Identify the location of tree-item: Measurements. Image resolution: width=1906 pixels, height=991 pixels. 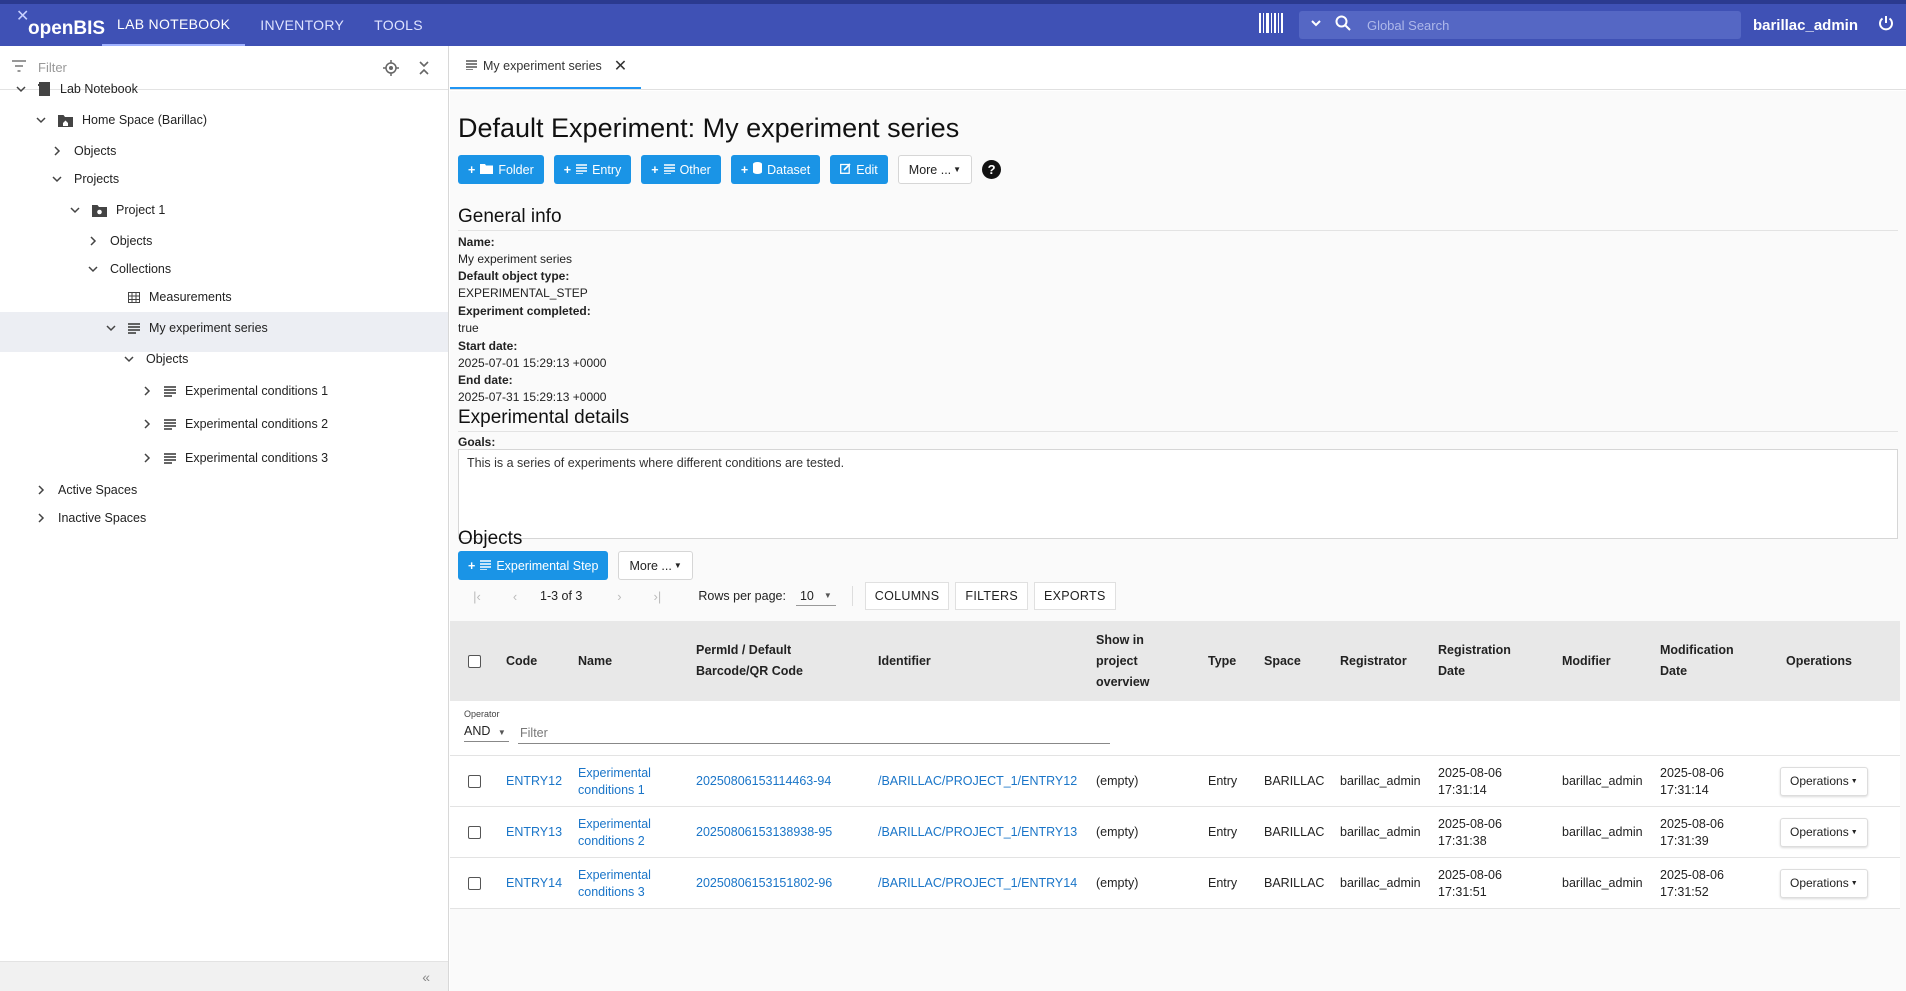
(168, 297).